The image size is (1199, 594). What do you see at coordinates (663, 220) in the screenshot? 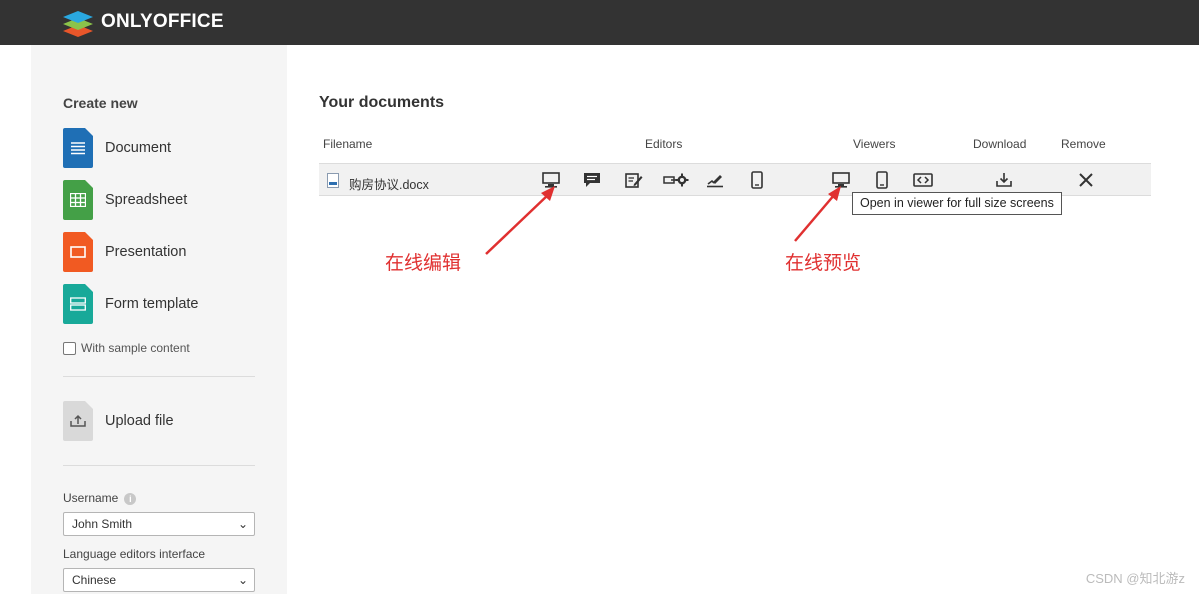
I see `annotation-arrows` at bounding box center [663, 220].